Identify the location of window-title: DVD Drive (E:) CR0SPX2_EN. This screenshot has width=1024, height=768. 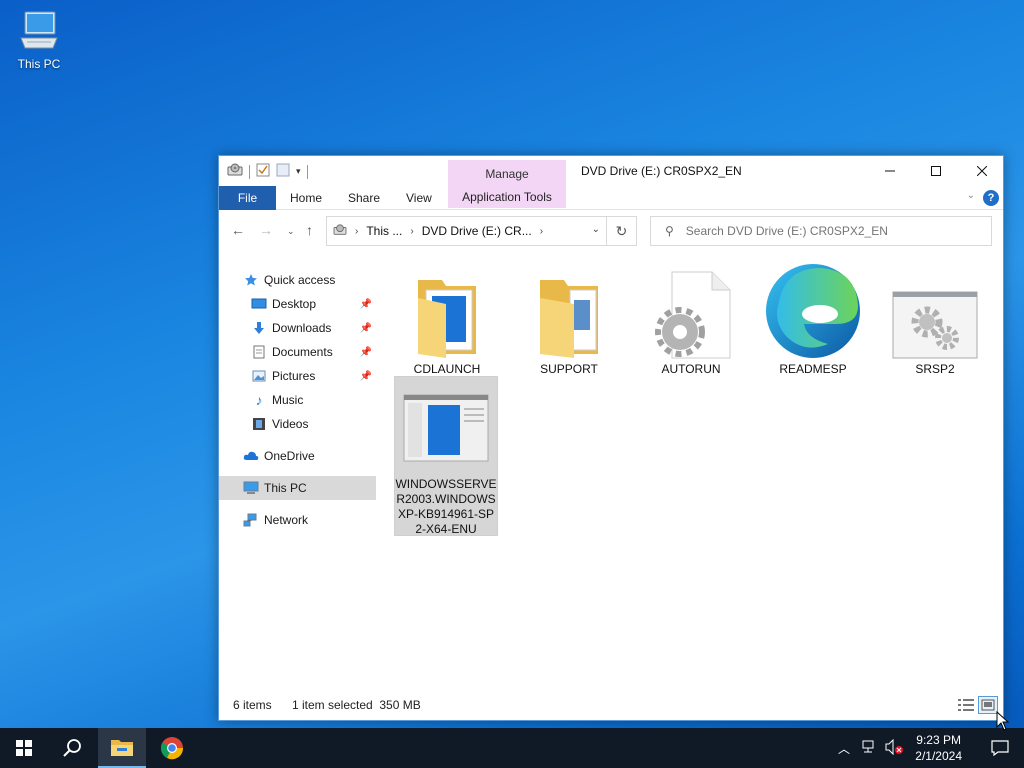
(661, 171).